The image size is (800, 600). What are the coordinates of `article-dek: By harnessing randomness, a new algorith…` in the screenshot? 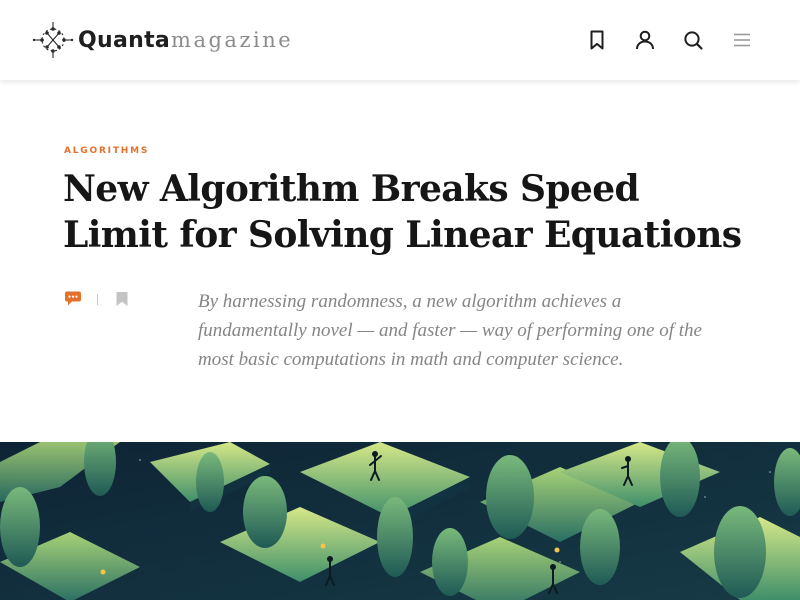 It's located at (450, 330).